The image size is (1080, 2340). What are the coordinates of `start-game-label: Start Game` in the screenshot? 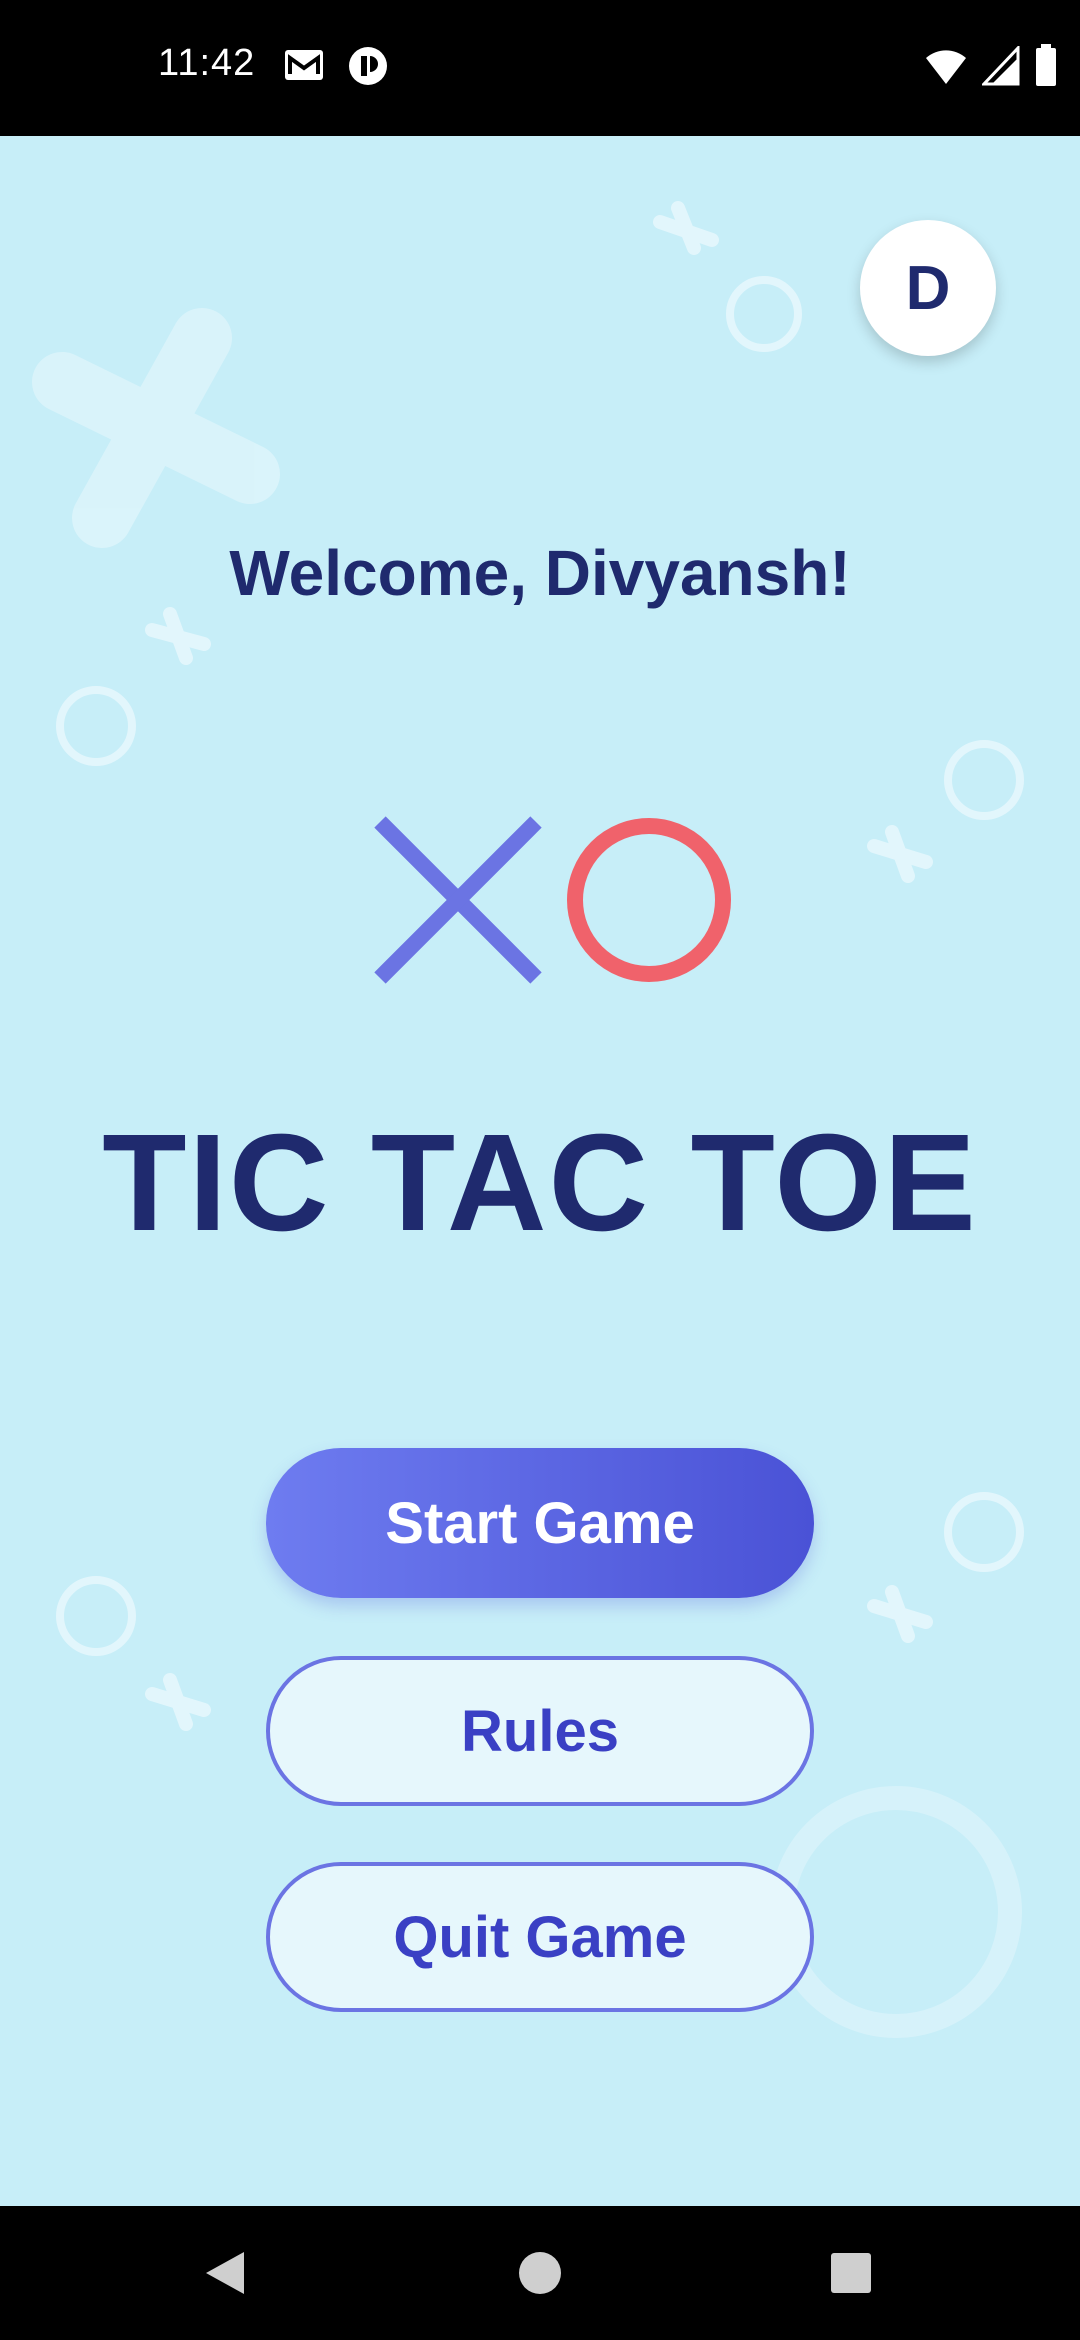 It's located at (540, 1523).